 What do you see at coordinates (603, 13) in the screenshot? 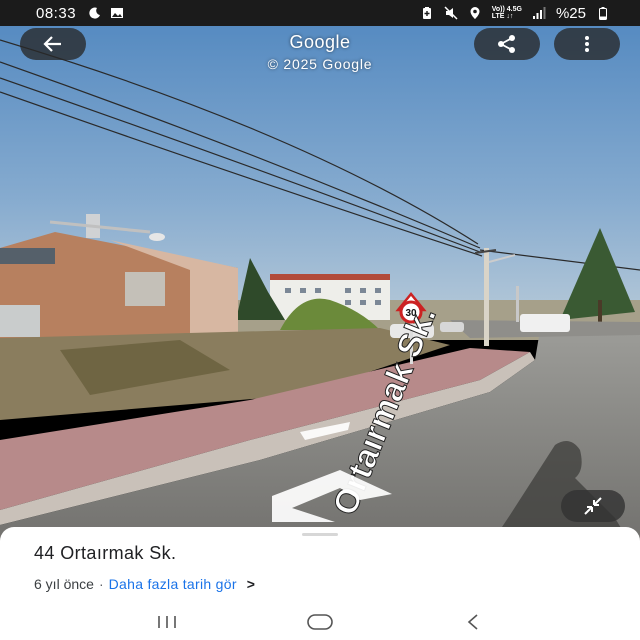
I see `battery-icon` at bounding box center [603, 13].